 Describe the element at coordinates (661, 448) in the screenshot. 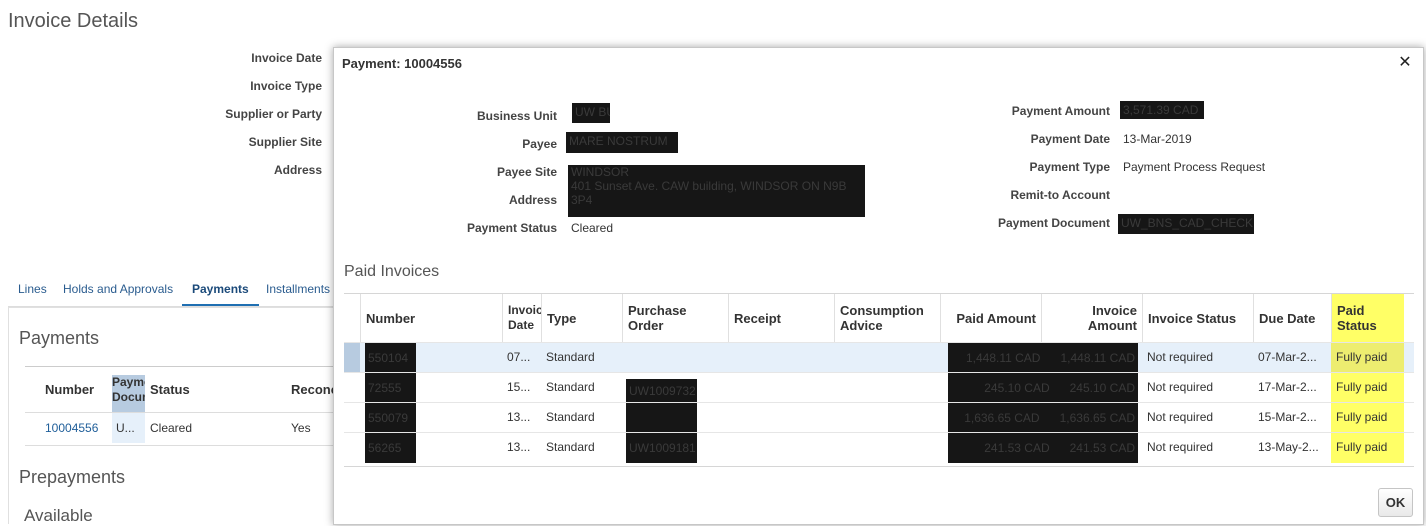

I see `purchase-order: UW1009181` at that location.